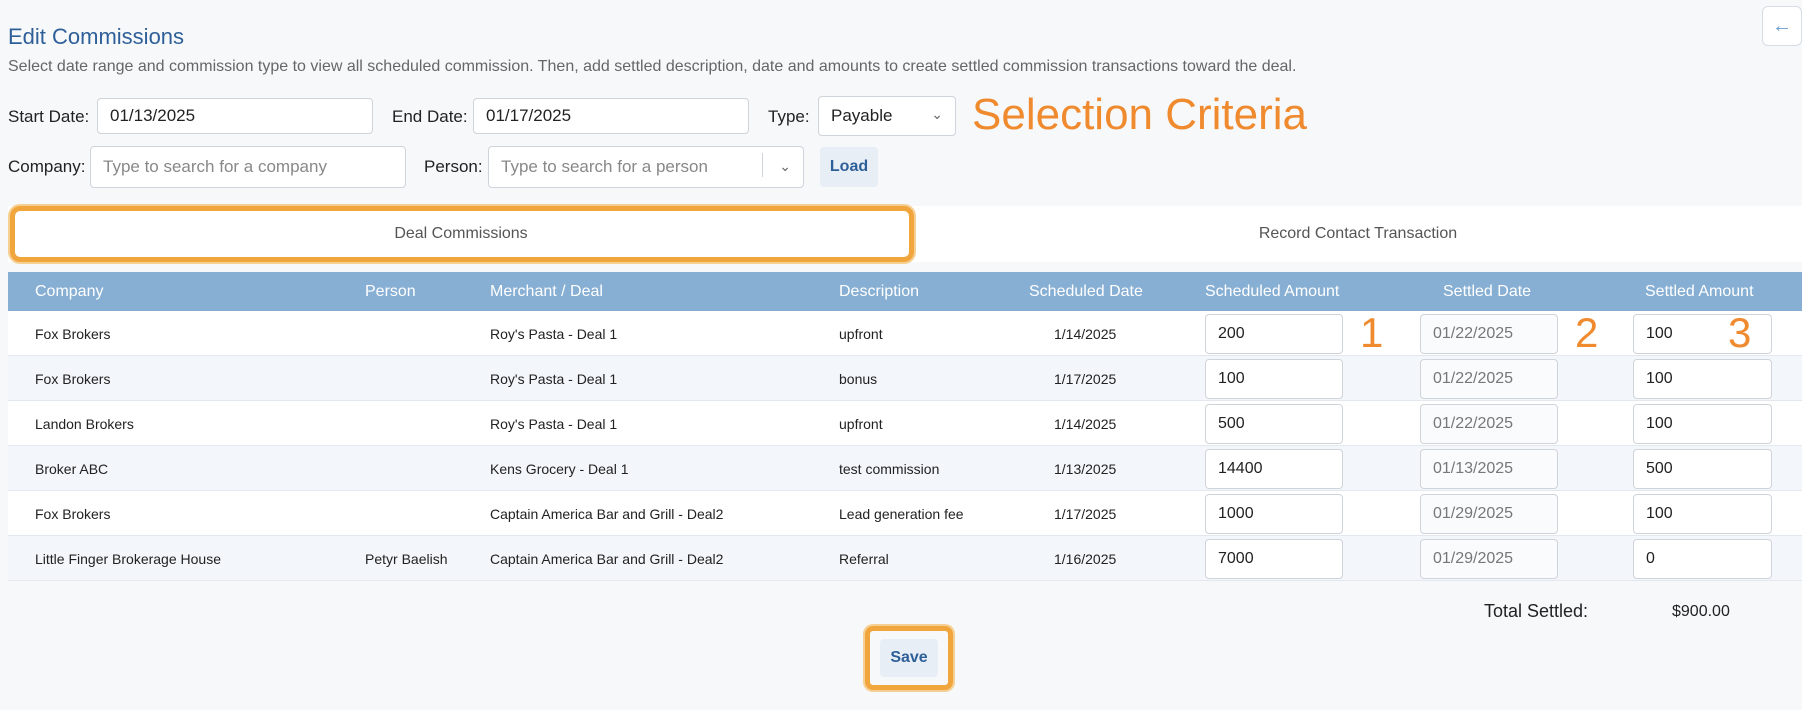 This screenshot has width=1802, height=710. I want to click on header-settled-amount: Settled Amount, so click(1699, 291).